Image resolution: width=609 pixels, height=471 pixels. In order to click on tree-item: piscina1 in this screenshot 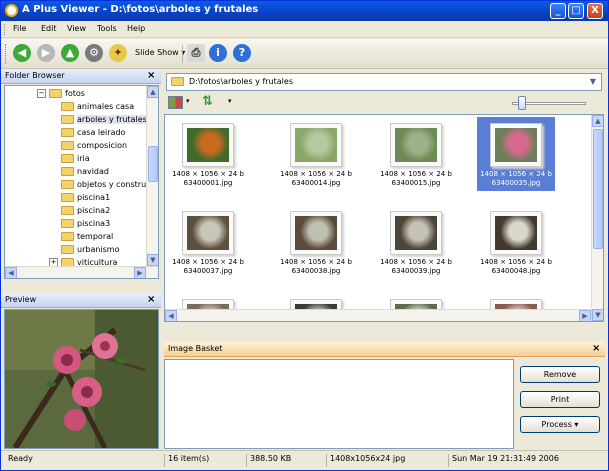, I will do `click(85, 199)`.